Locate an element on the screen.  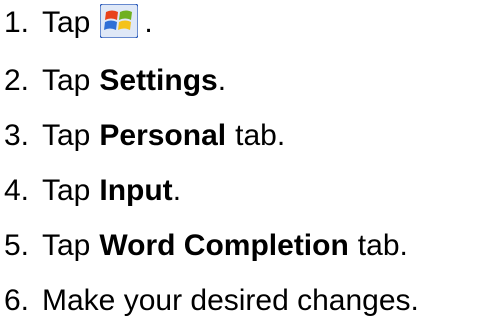
step-3: 3. Tap Personal tab. is located at coordinates (142, 136).